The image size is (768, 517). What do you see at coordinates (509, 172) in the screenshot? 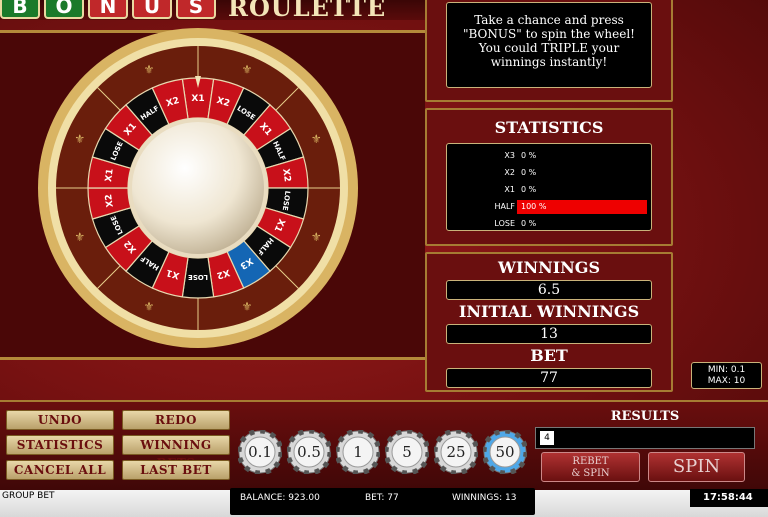
I see `stat-label: X2` at bounding box center [509, 172].